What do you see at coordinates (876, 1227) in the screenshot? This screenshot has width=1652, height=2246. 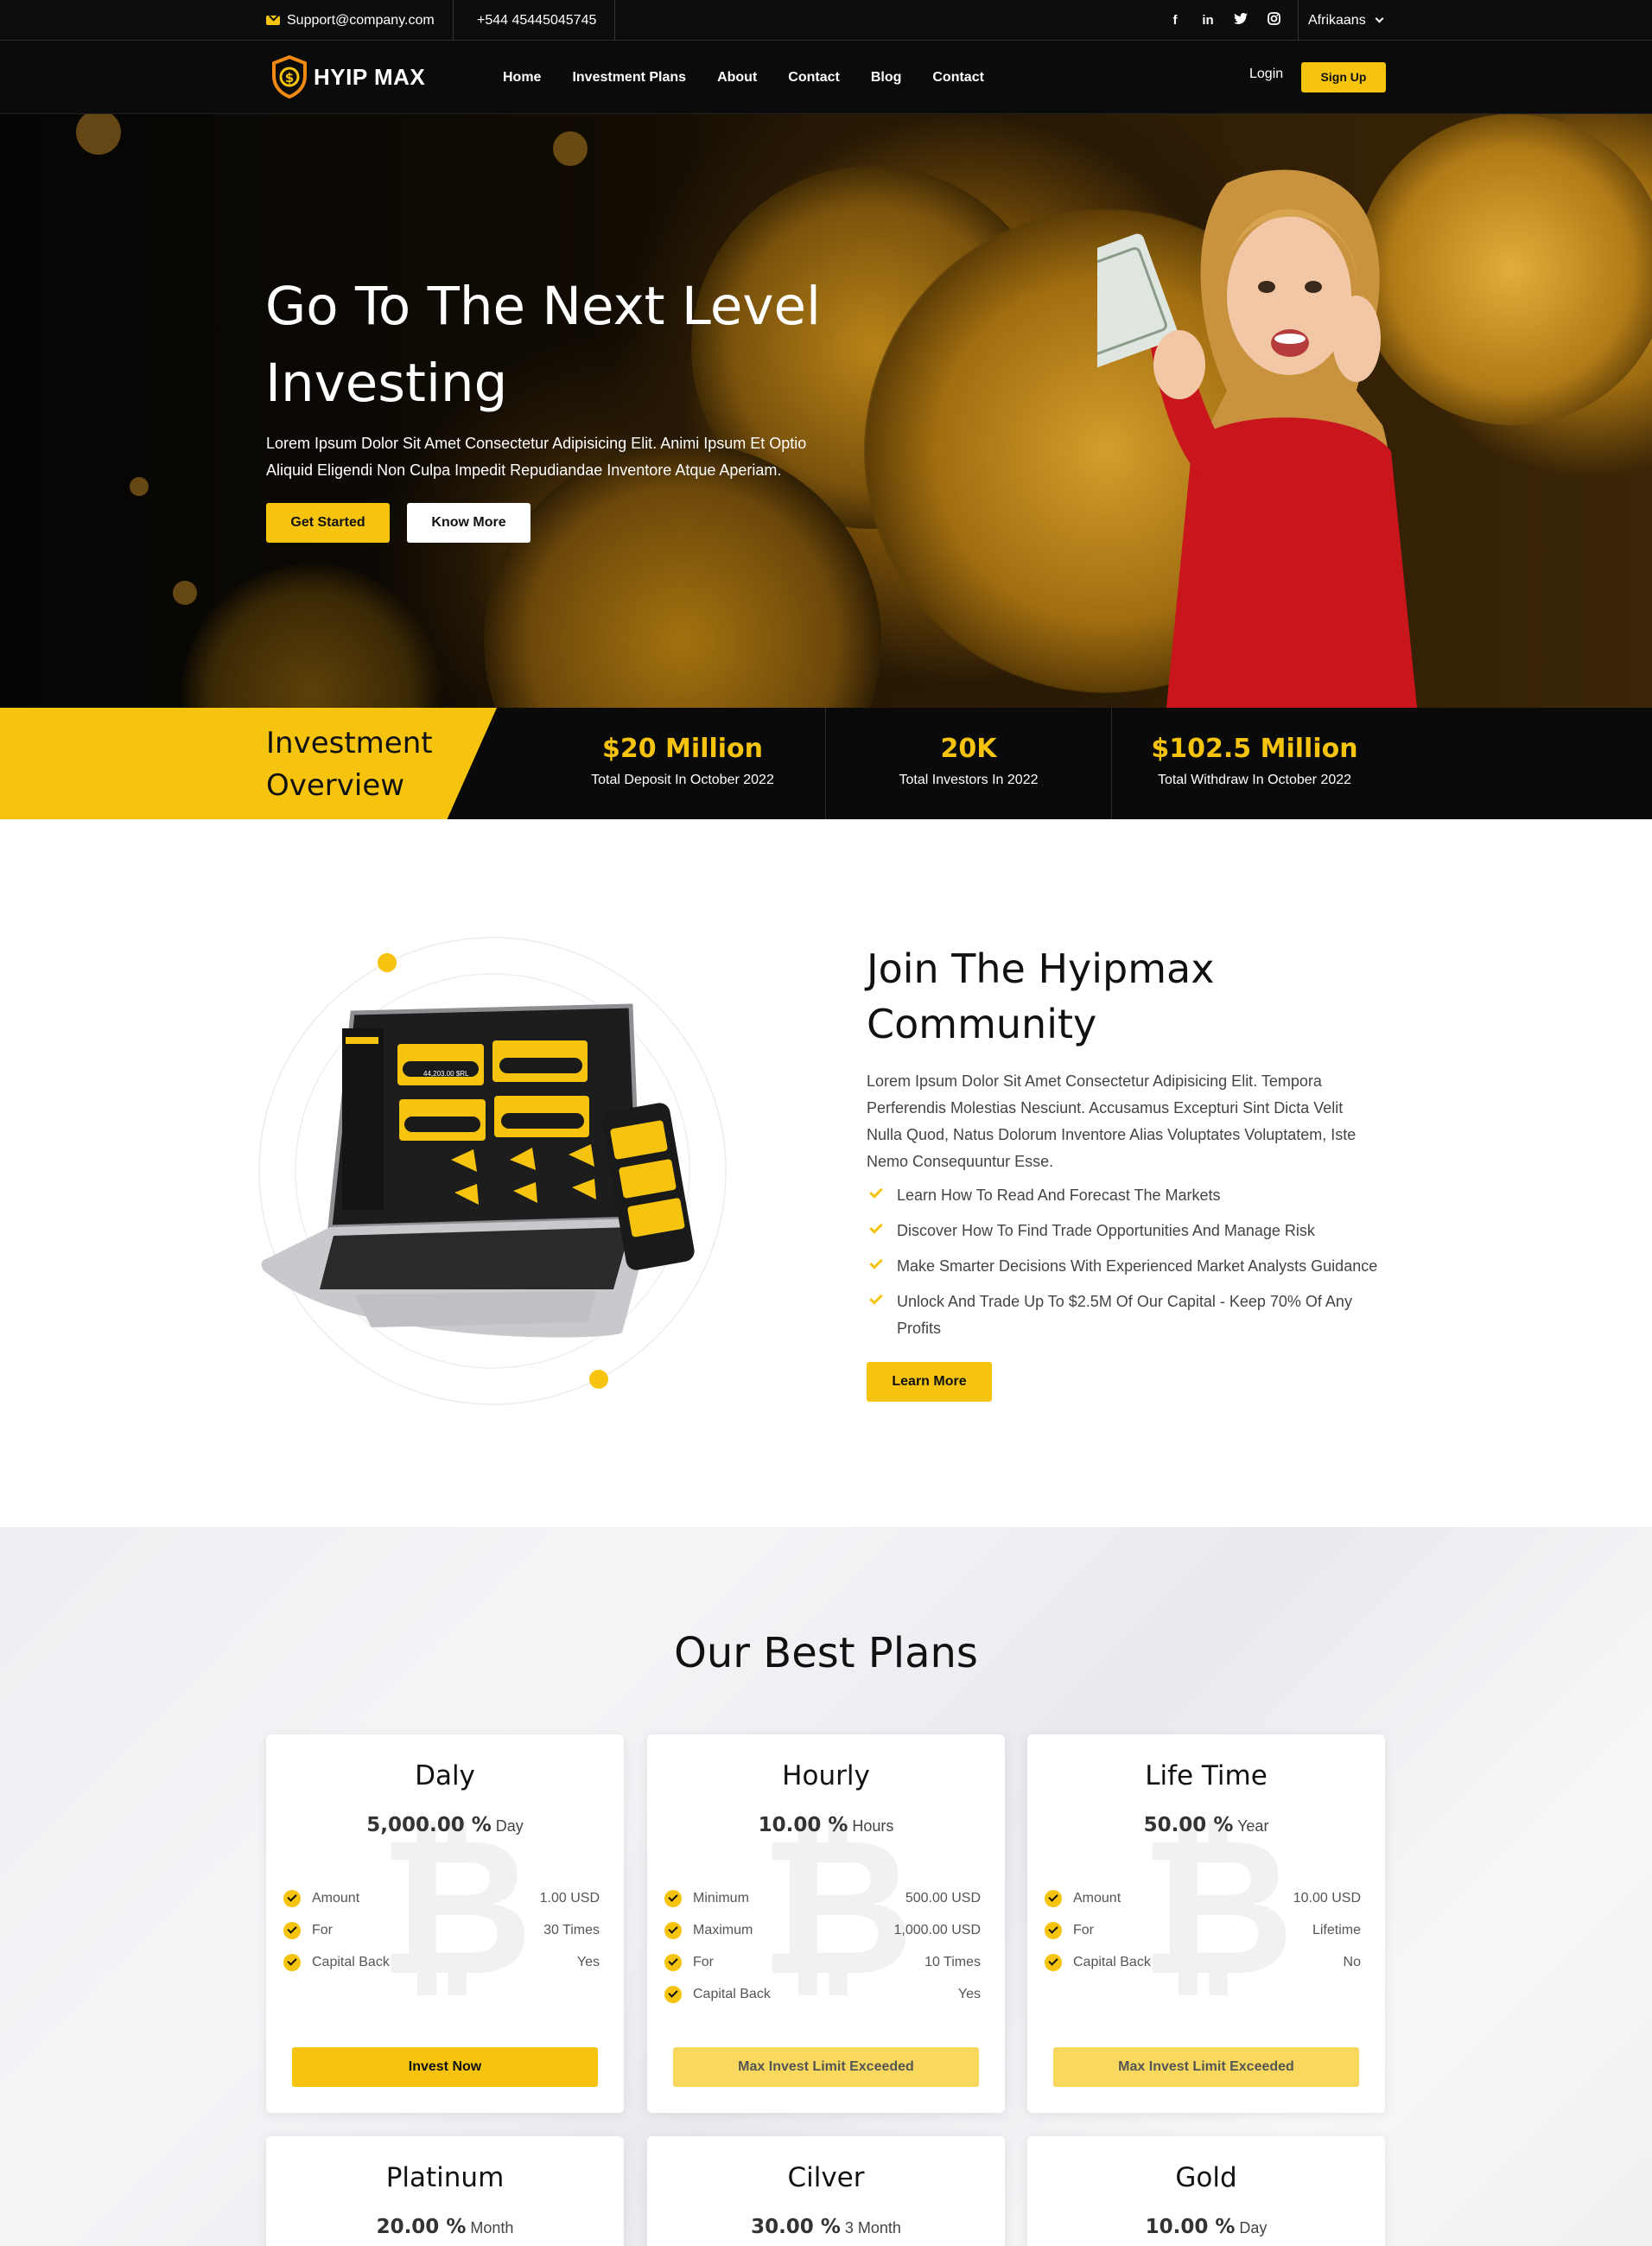 I see `check-icon` at bounding box center [876, 1227].